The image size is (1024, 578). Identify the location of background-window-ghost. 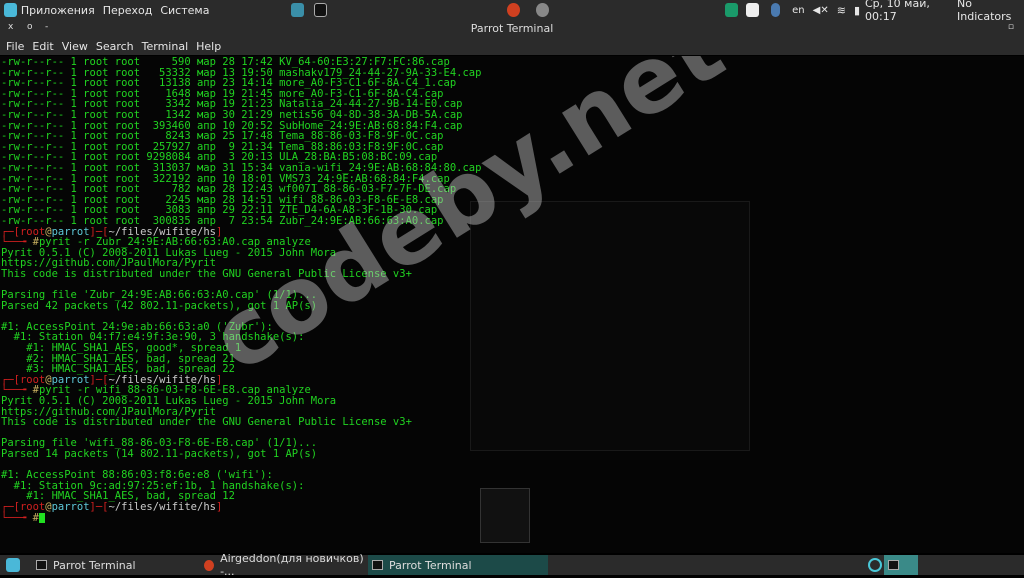
(610, 326).